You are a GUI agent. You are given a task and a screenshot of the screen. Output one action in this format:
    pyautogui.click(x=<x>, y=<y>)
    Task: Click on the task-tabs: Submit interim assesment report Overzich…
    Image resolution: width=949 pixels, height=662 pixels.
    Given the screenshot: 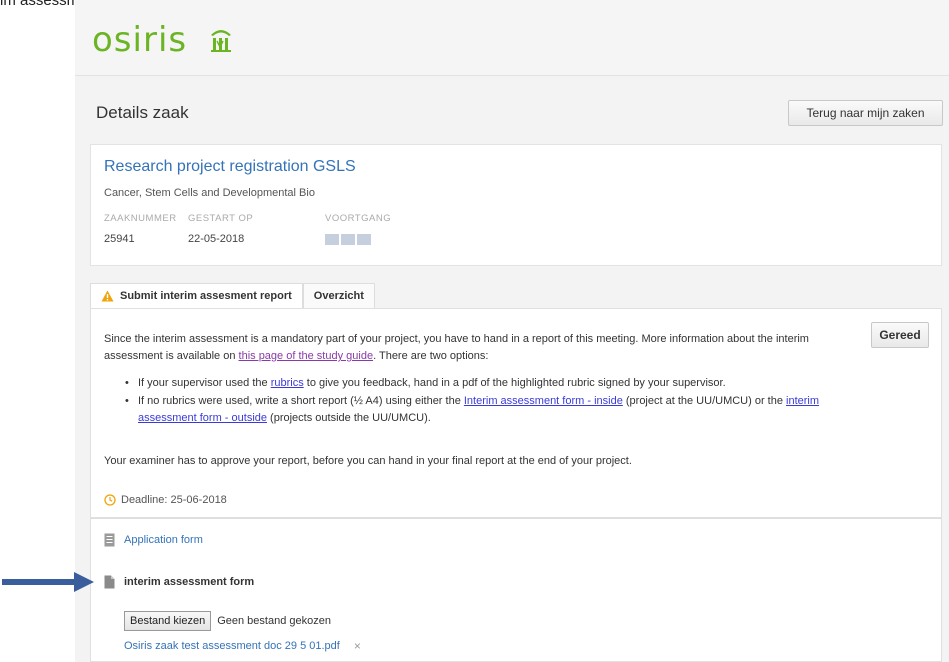 What is the action you would take?
    pyautogui.click(x=232, y=296)
    